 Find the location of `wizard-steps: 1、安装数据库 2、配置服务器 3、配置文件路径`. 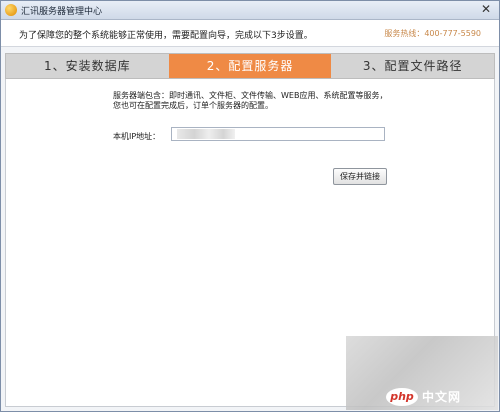

wizard-steps: 1、安装数据库 2、配置服务器 3、配置文件路径 is located at coordinates (250, 66).